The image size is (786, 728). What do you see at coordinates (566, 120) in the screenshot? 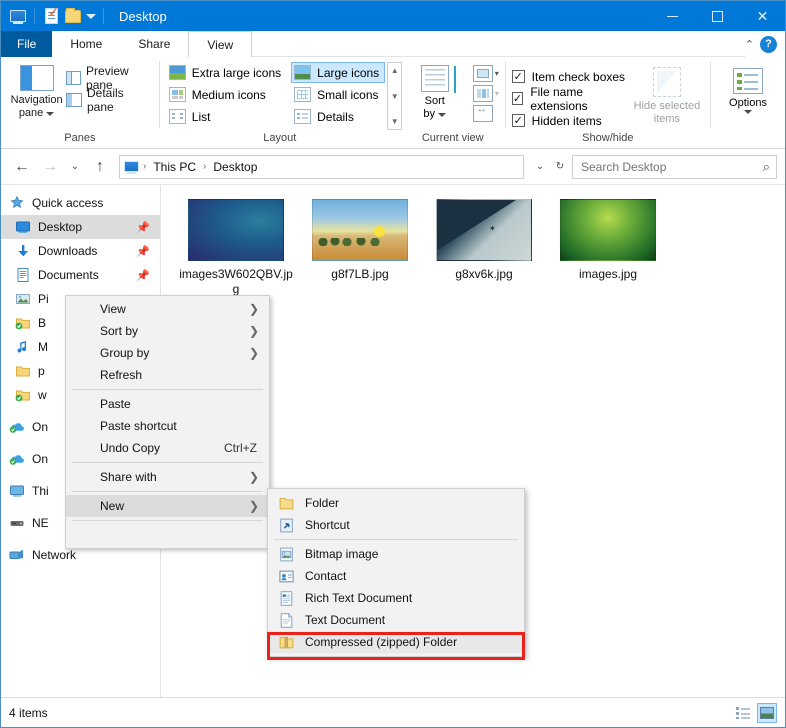
I see `checkbox-label: Hidden items` at bounding box center [566, 120].